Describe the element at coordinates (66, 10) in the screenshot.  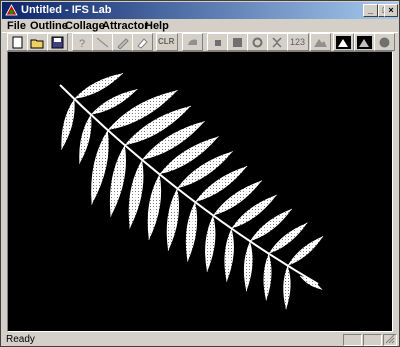
I see `window-title: Untitled - IFS Lab` at that location.